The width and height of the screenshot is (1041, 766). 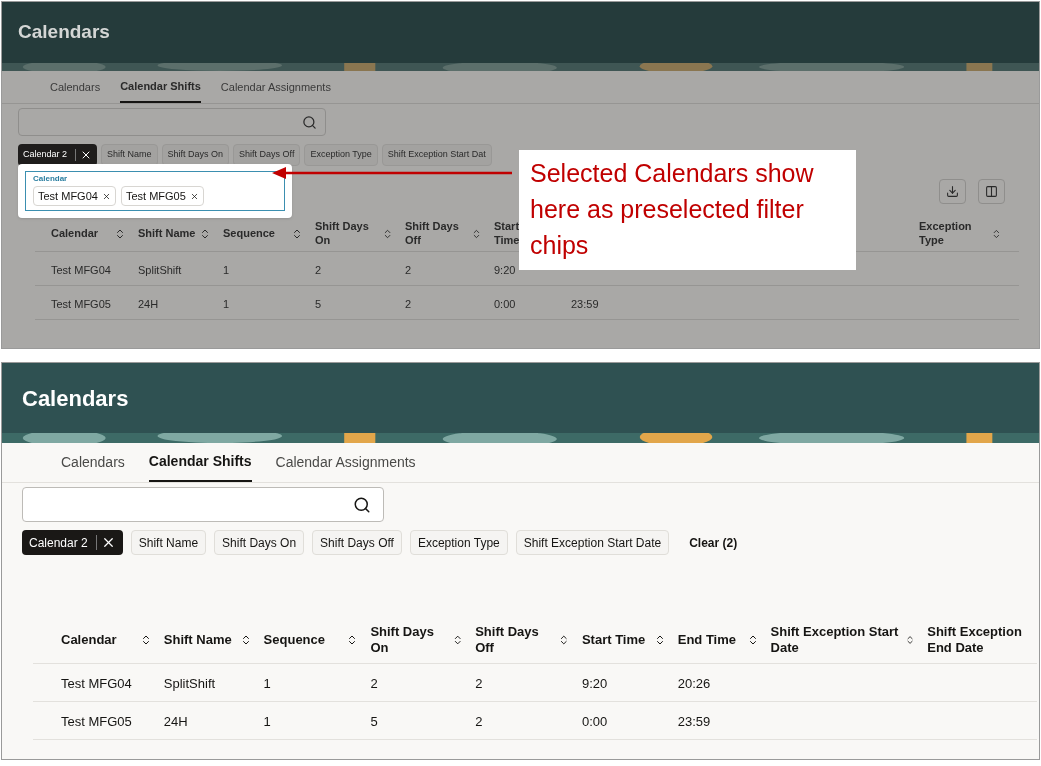 What do you see at coordinates (74, 196) in the screenshot?
I see `selected-chip: Test MFG04` at bounding box center [74, 196].